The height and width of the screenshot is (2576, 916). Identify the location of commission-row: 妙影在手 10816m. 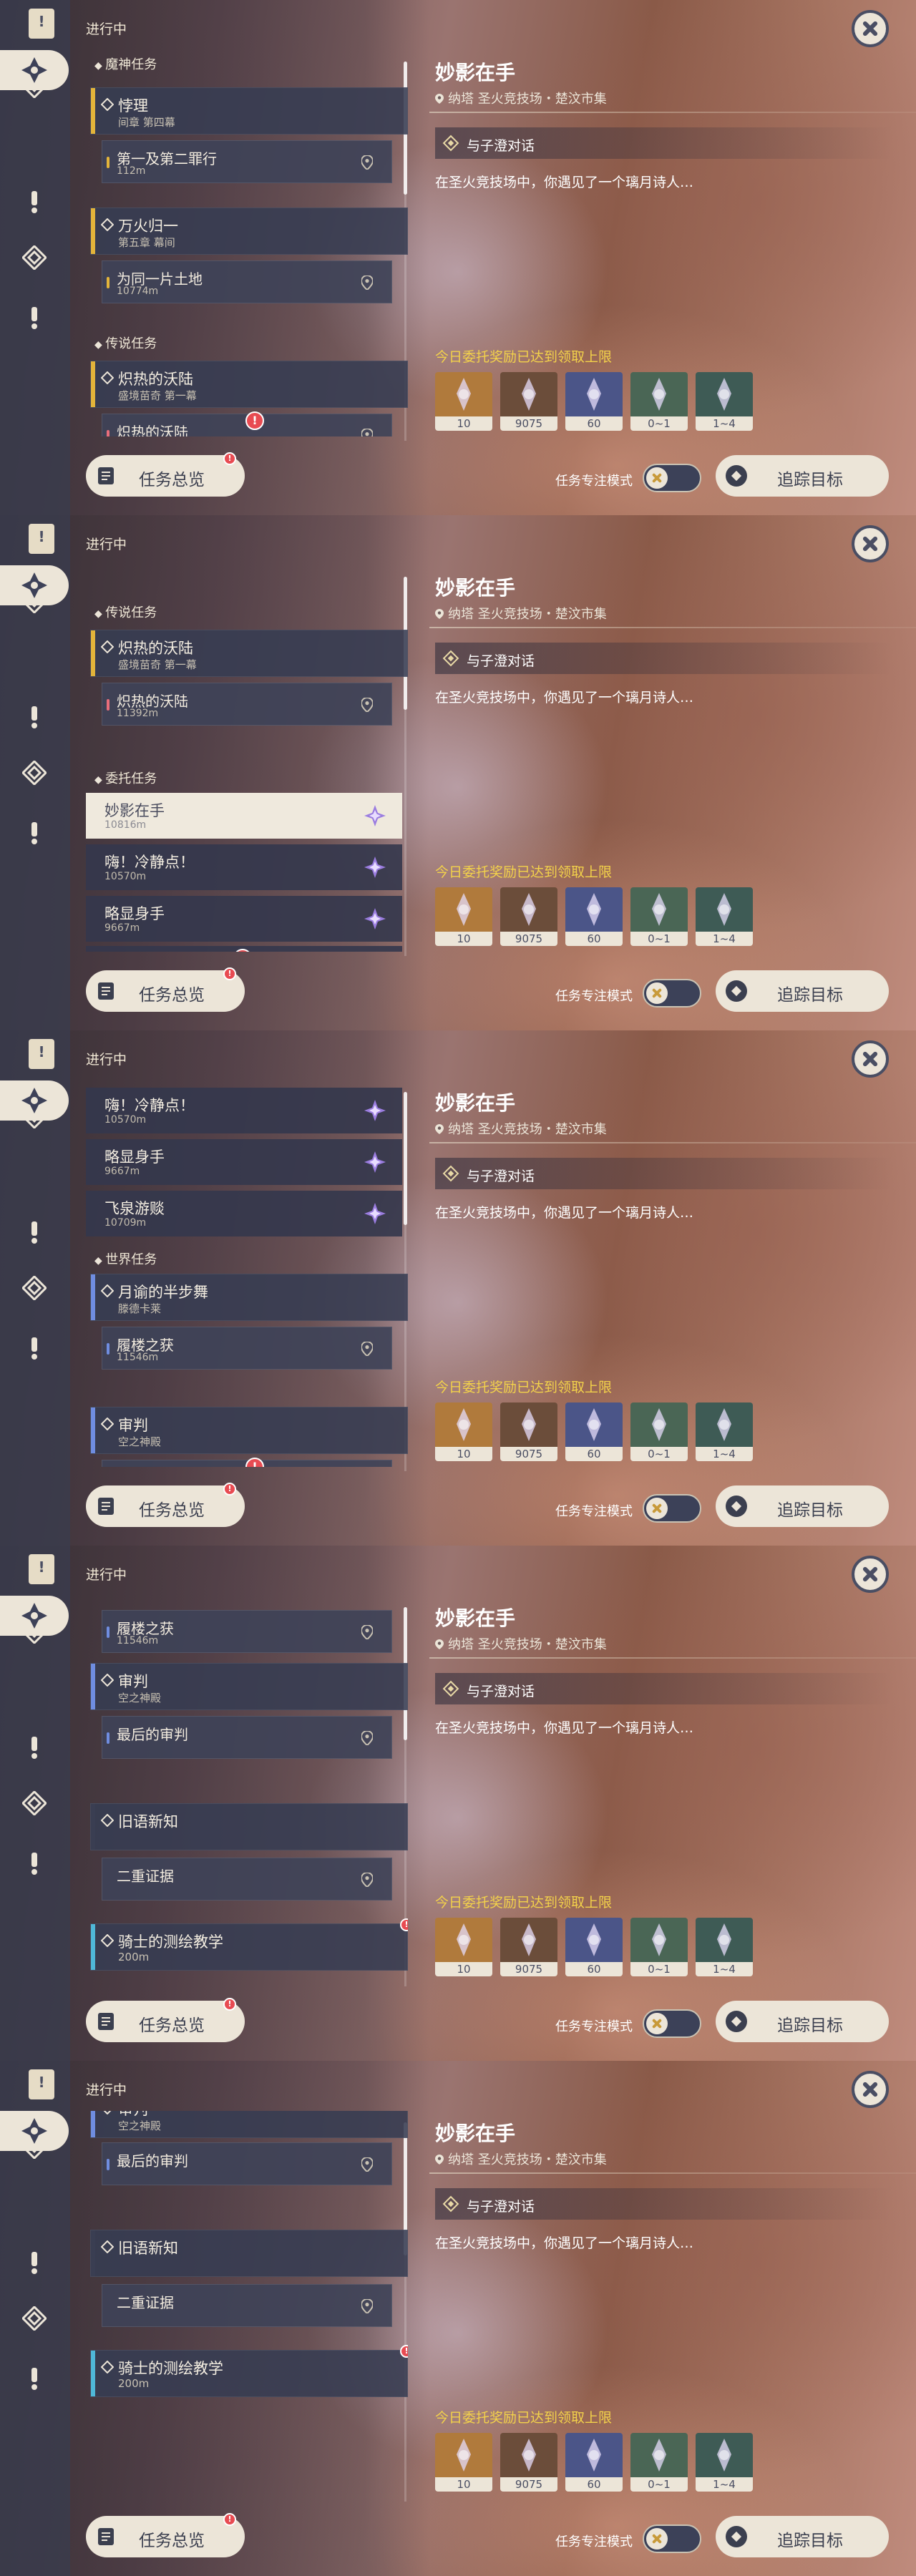
(244, 816).